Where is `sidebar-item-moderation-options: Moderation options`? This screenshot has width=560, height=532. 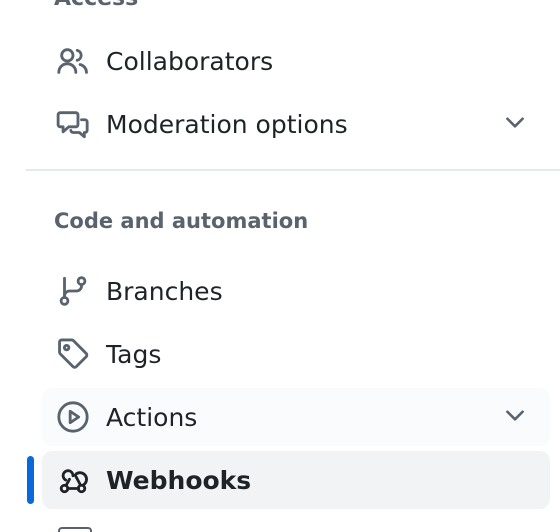 sidebar-item-moderation-options: Moderation options is located at coordinates (296, 124).